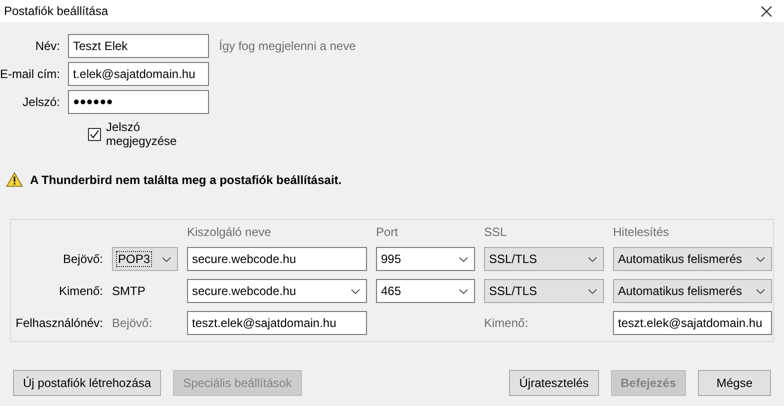  What do you see at coordinates (425, 291) in the screenshot?
I see `port-combo-box: 465` at bounding box center [425, 291].